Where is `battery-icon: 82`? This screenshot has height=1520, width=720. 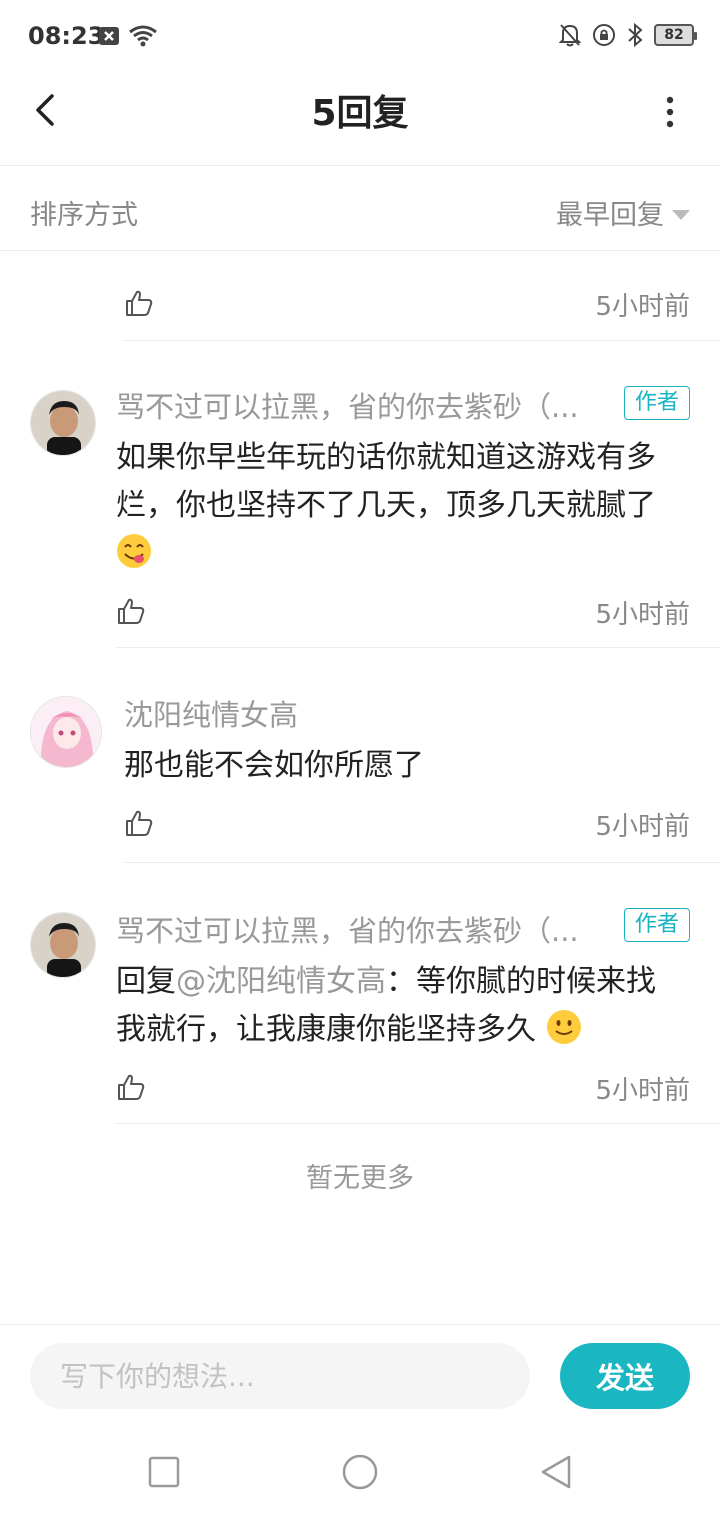
battery-icon: 82 is located at coordinates (675, 35).